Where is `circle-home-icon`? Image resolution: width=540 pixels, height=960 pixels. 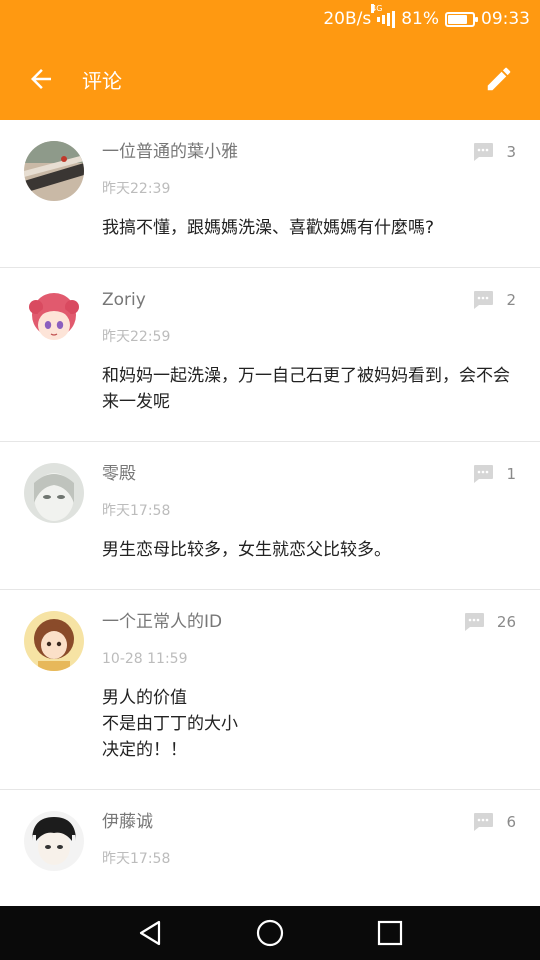 circle-home-icon is located at coordinates (270, 933).